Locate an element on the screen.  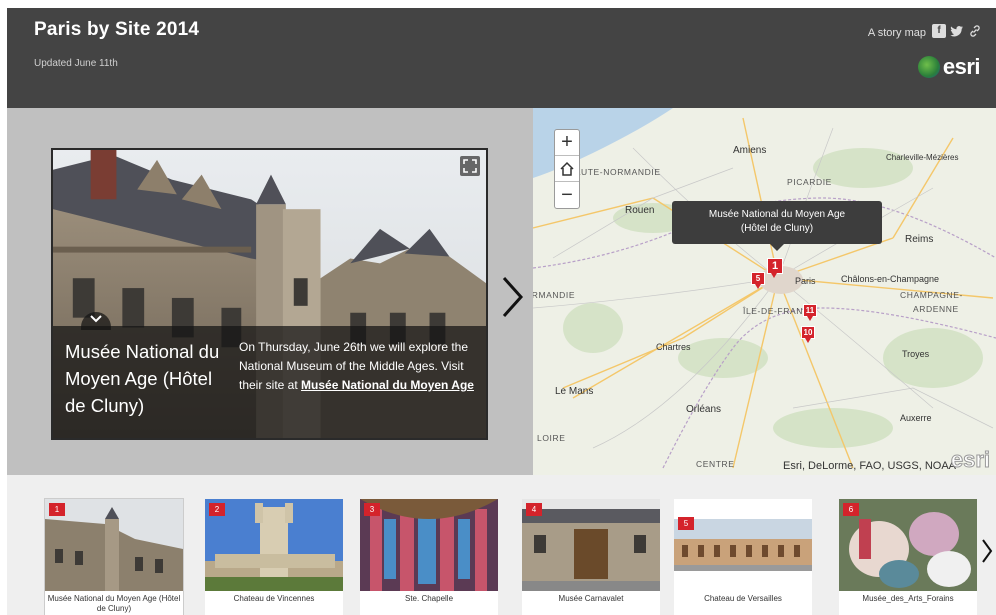
thumbnail-label: Musée Carnavalet is located at coordinates (591, 598).